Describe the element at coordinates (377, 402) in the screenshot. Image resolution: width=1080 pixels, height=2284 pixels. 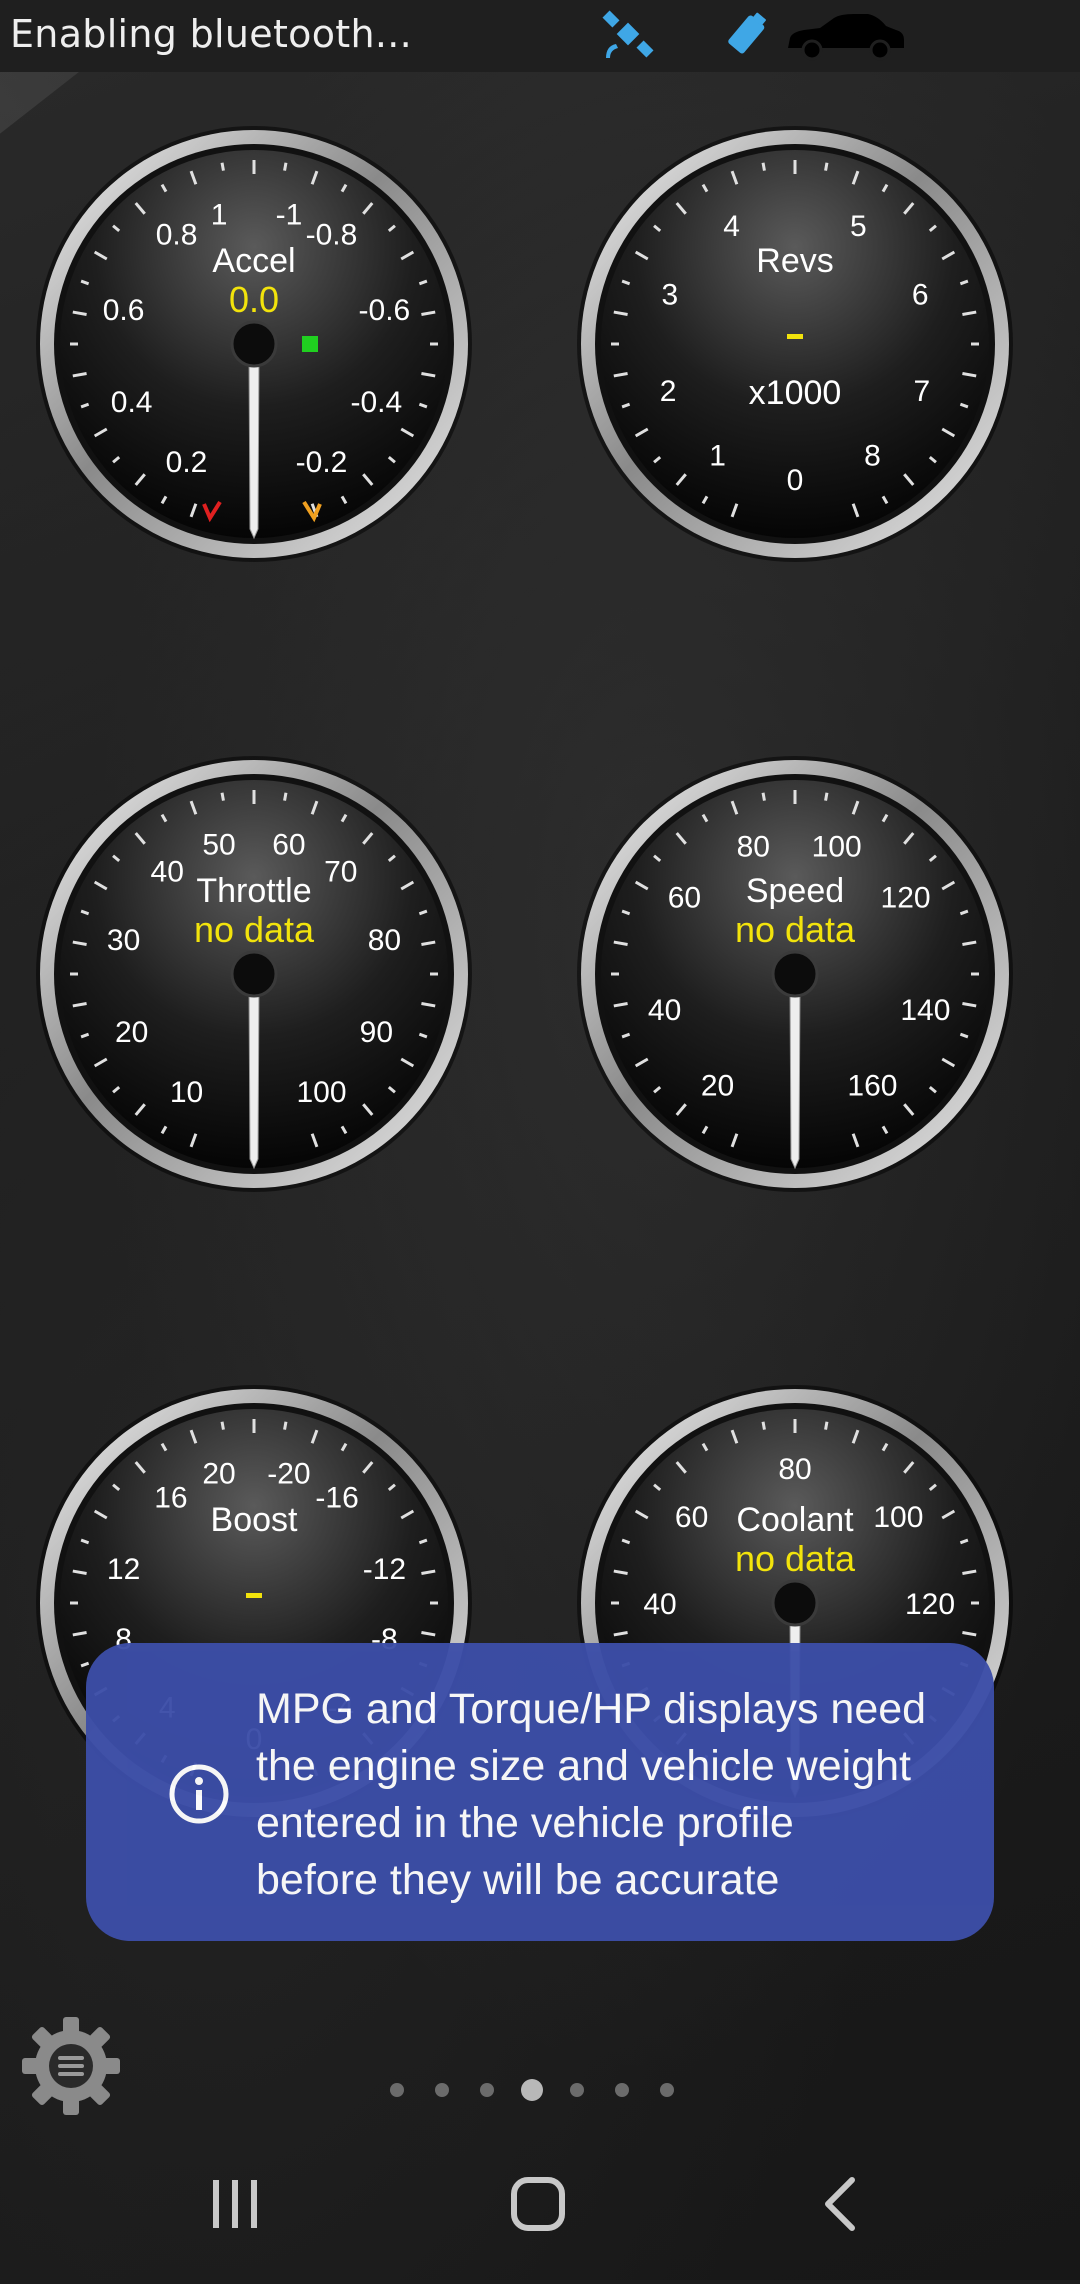
I see `gauge-tick-label: -0.4` at that location.